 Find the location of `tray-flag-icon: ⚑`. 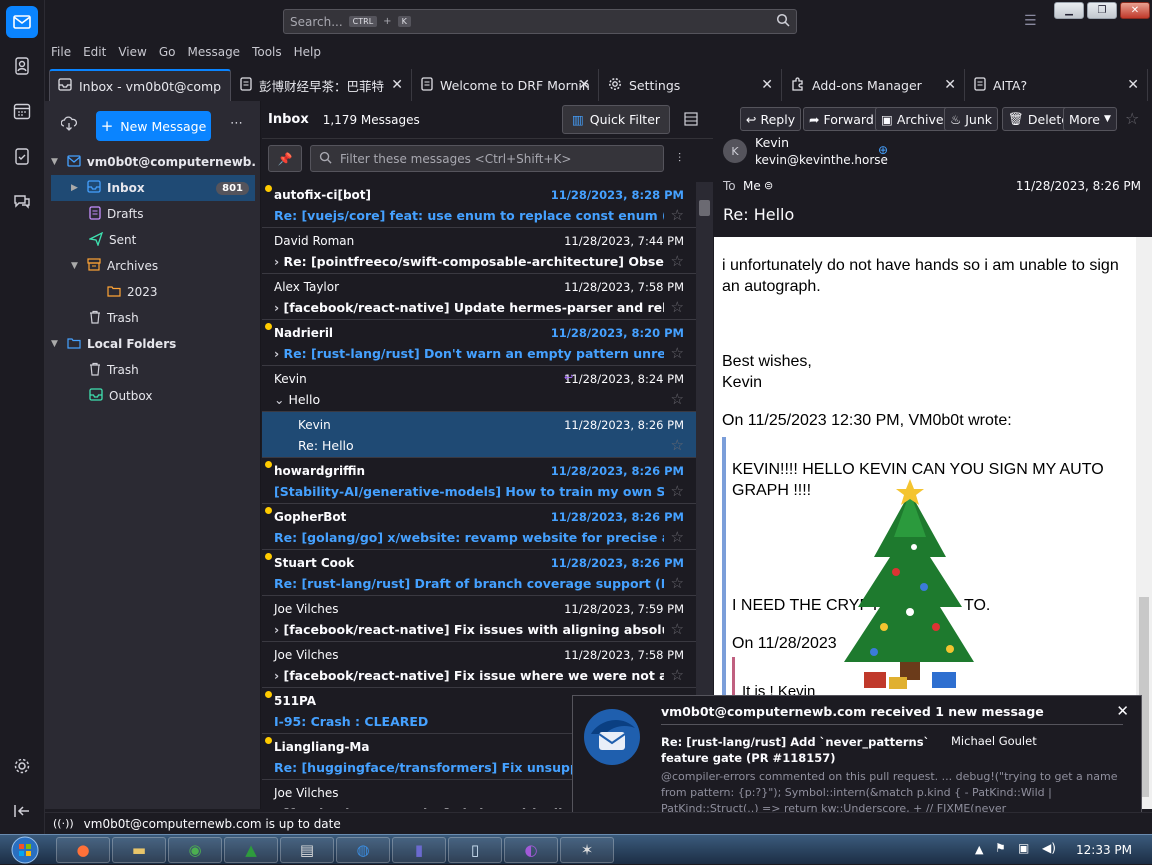

tray-flag-icon: ⚑ is located at coordinates (1000, 848).